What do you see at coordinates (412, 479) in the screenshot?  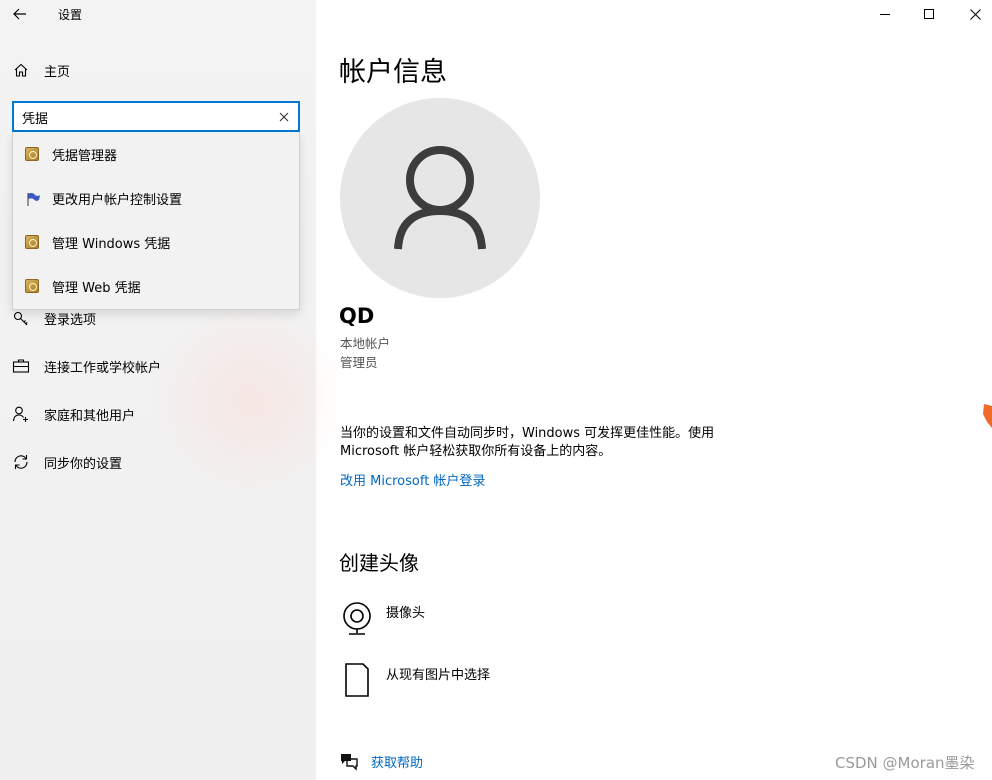 I see `microsoft-account-link: 改用 Microsoft 帐户登录` at bounding box center [412, 479].